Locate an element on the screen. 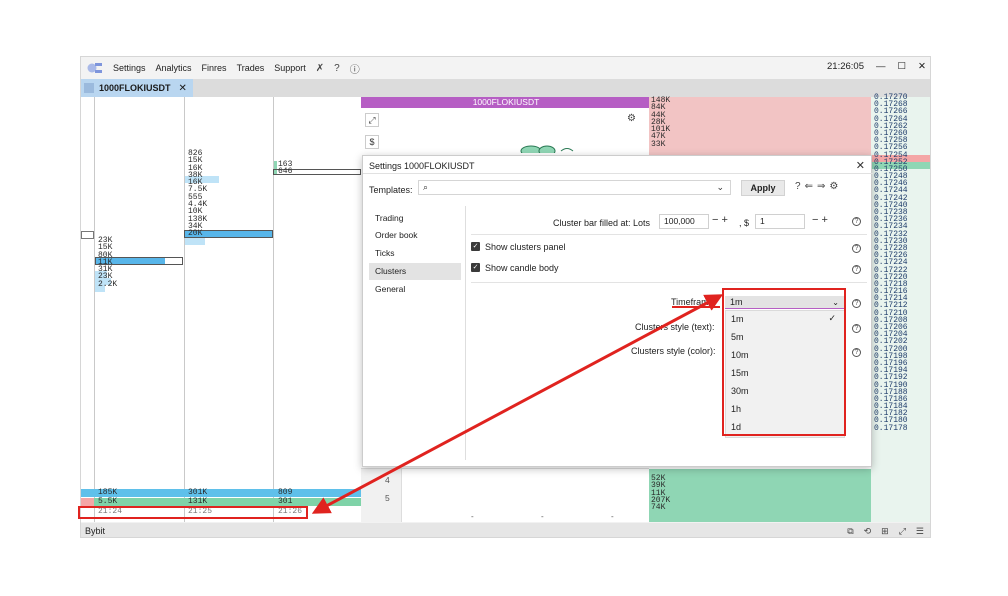 This screenshot has height=596, width=1008. apply-button: Apply is located at coordinates (763, 188).